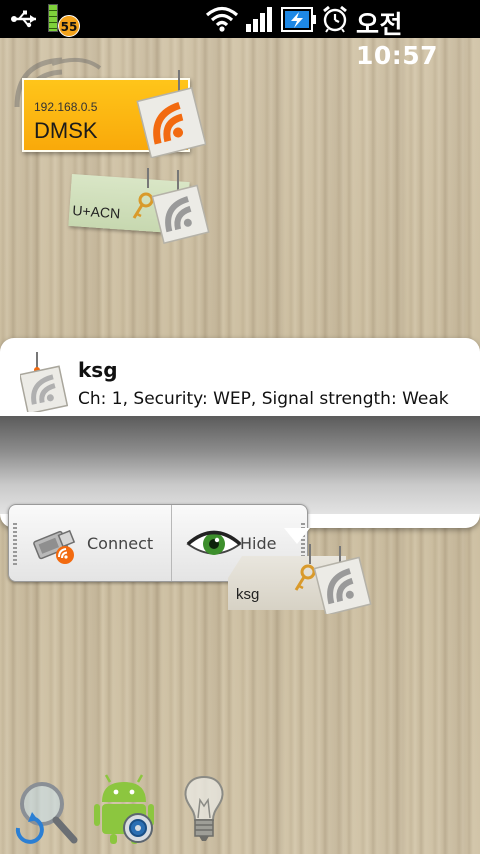 This screenshot has height=854, width=480. What do you see at coordinates (248, 594) in the screenshot?
I see `network-ssid: ksg` at bounding box center [248, 594].